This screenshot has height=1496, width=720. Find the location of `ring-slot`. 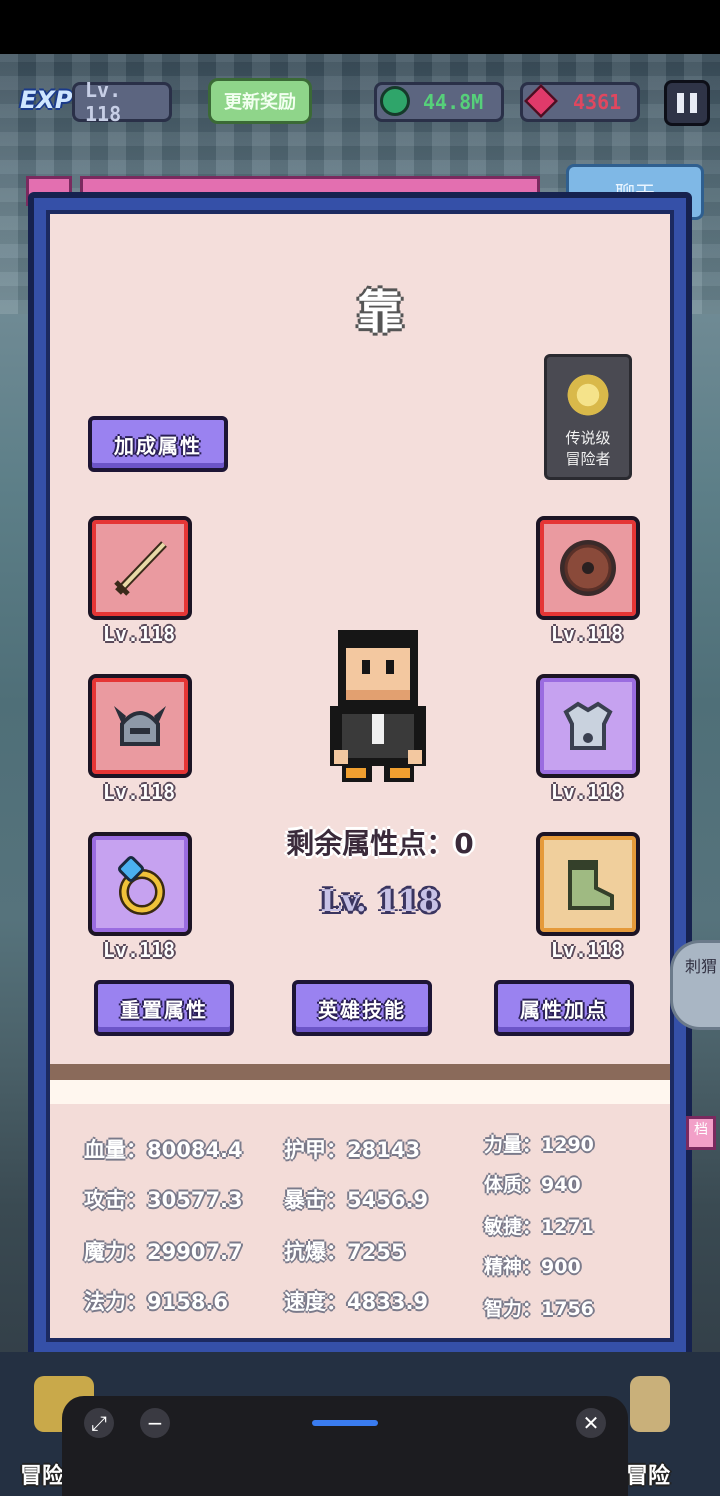

ring-slot is located at coordinates (140, 884).